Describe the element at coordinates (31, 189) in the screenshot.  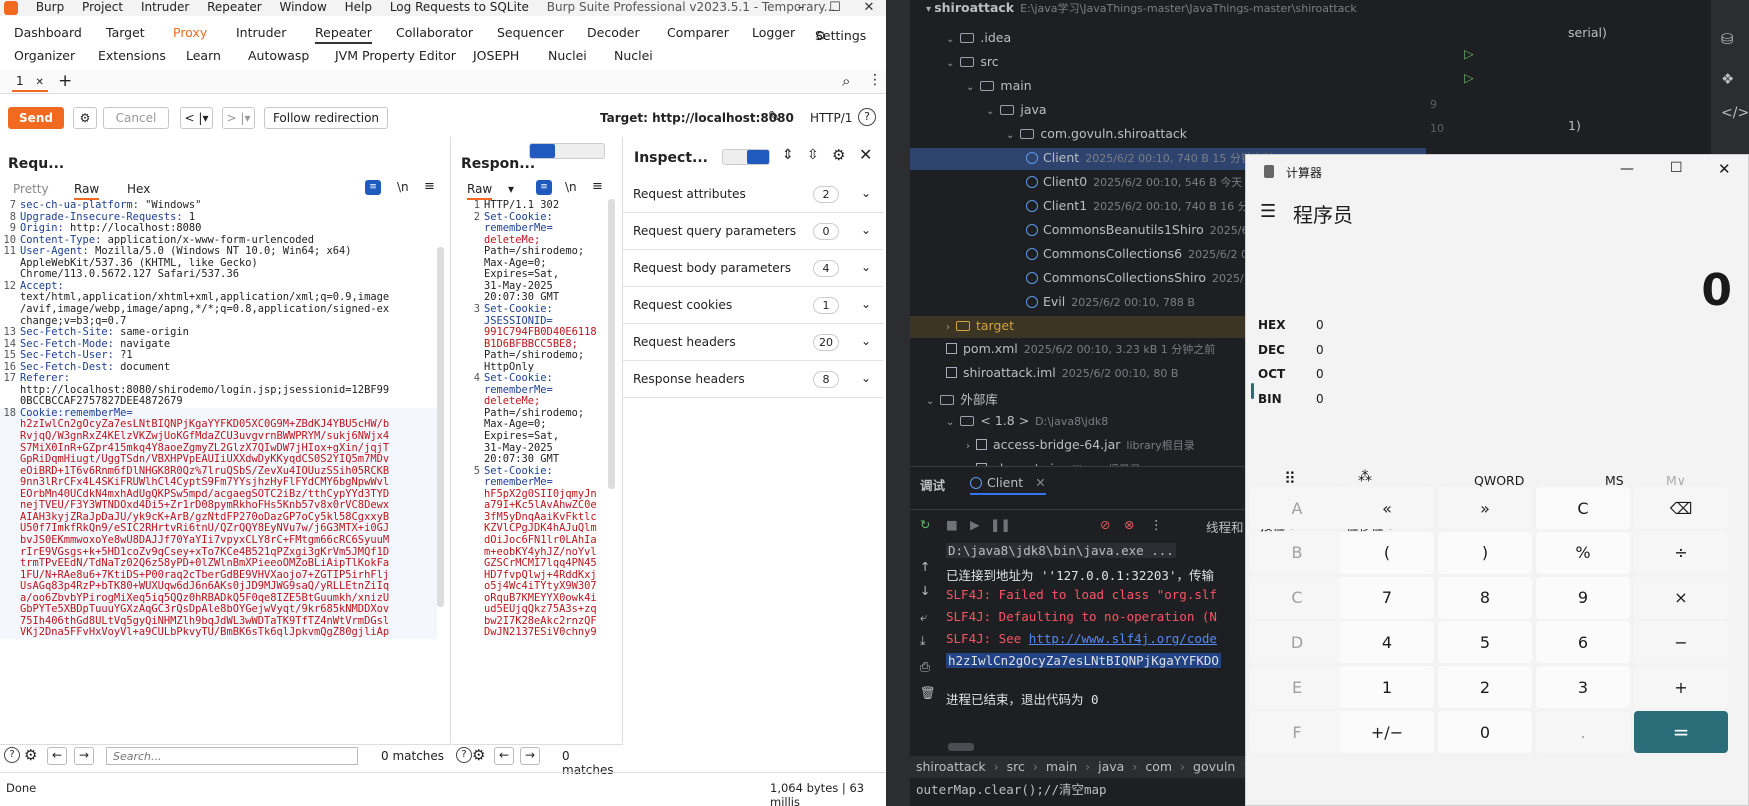
I see `request-tab-pretty: Pretty` at that location.